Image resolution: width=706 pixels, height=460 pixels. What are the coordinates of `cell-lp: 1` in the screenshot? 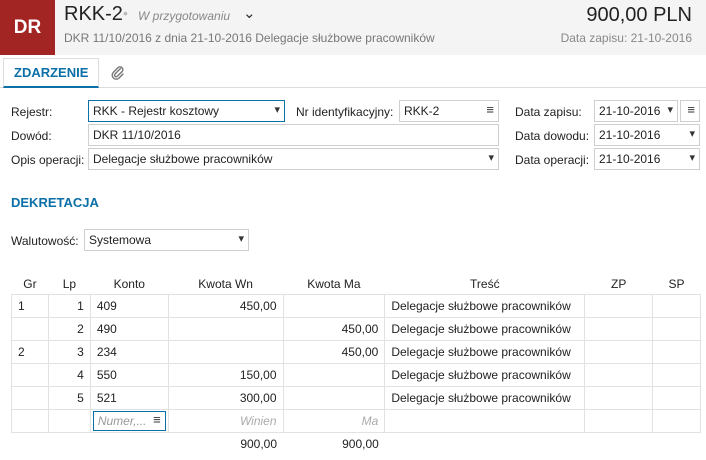 It's located at (69, 305).